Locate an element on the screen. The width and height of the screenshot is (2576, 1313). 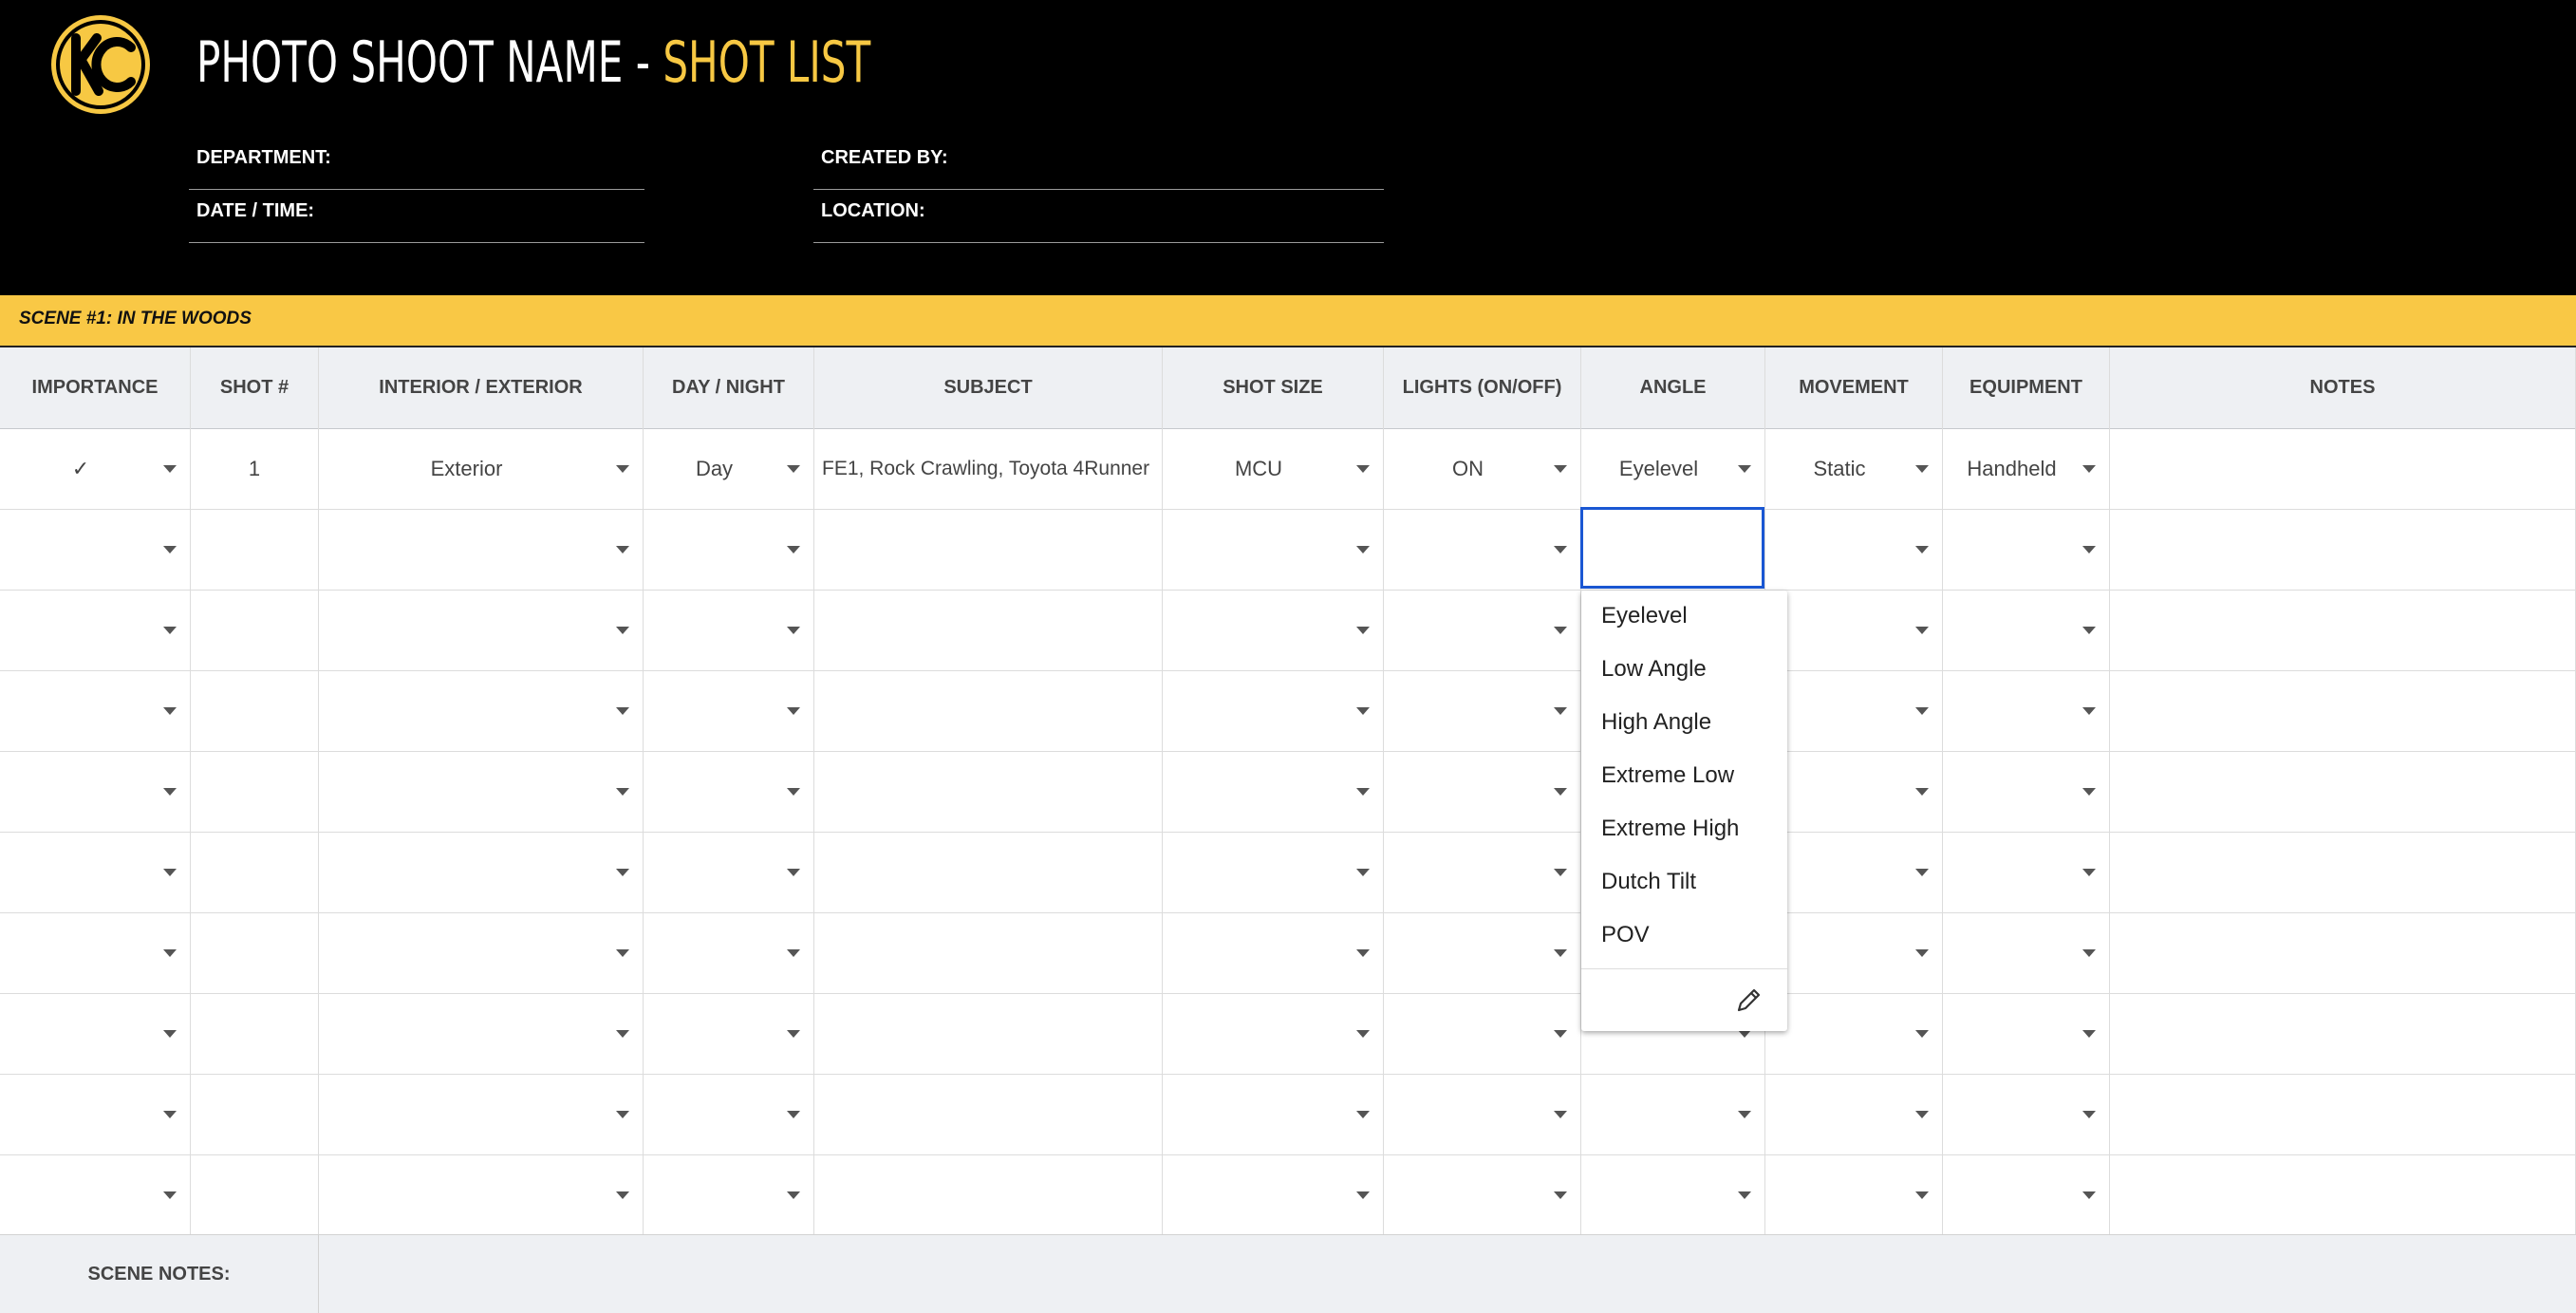
column-header-angle: ANGLE is located at coordinates (1673, 388).